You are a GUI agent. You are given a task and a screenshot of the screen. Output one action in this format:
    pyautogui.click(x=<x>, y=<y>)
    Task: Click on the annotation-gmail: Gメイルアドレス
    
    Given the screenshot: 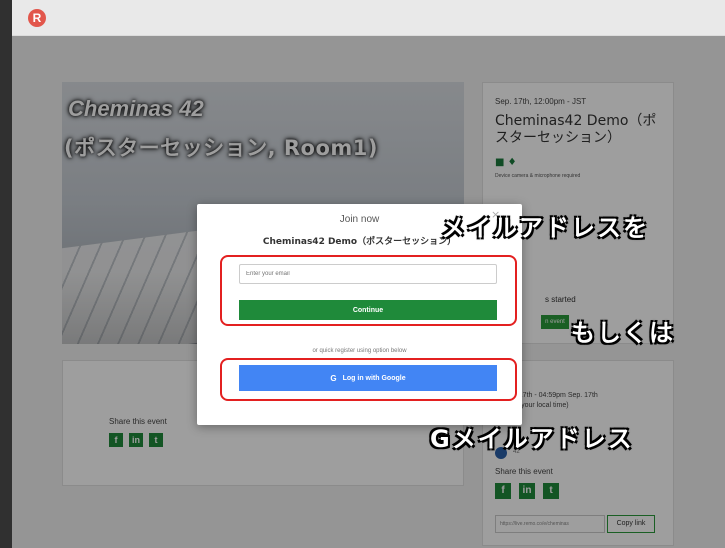 What is the action you would take?
    pyautogui.click(x=532, y=439)
    